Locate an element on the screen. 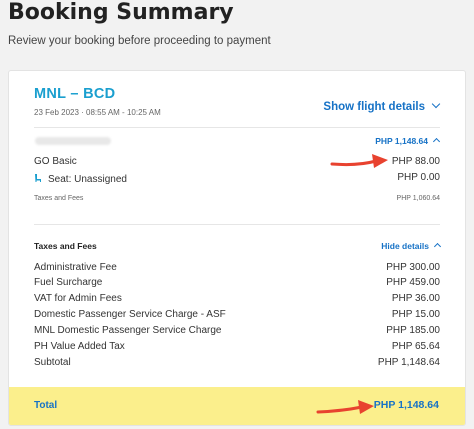  total-label: Total is located at coordinates (46, 405).